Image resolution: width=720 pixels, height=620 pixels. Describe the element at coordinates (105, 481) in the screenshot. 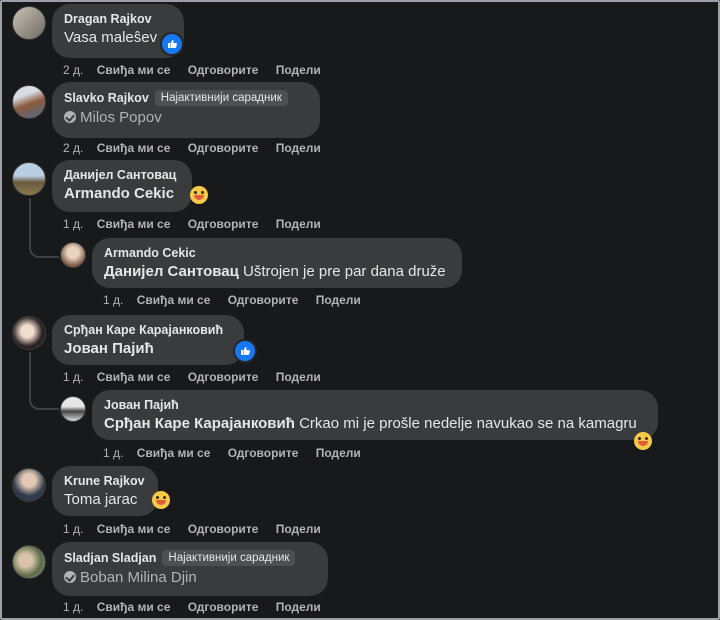

I see `comment-author: Krune Rajkov` at that location.